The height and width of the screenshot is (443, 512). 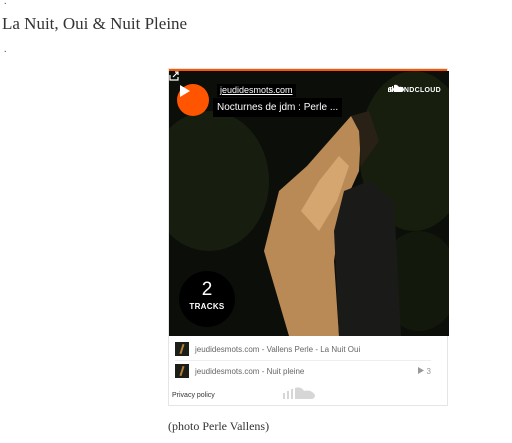 What do you see at coordinates (95, 23) in the screenshot?
I see `page-title: La Nuit, Oui & Nuit Pleine` at bounding box center [95, 23].